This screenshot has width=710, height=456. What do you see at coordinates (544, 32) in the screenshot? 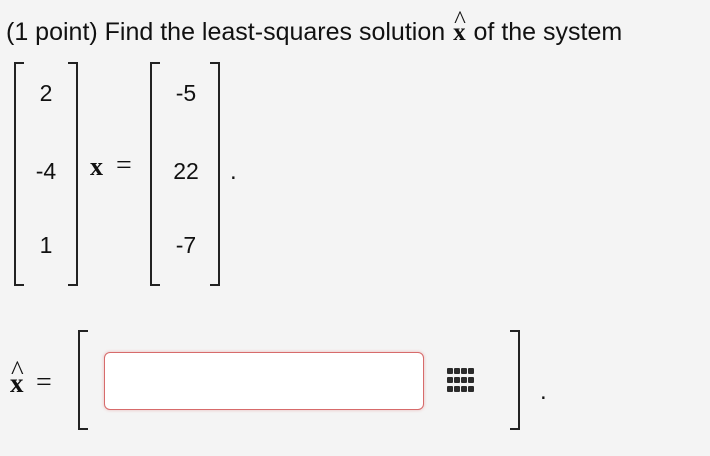
I see `problem-suffix: of the system` at bounding box center [544, 32].